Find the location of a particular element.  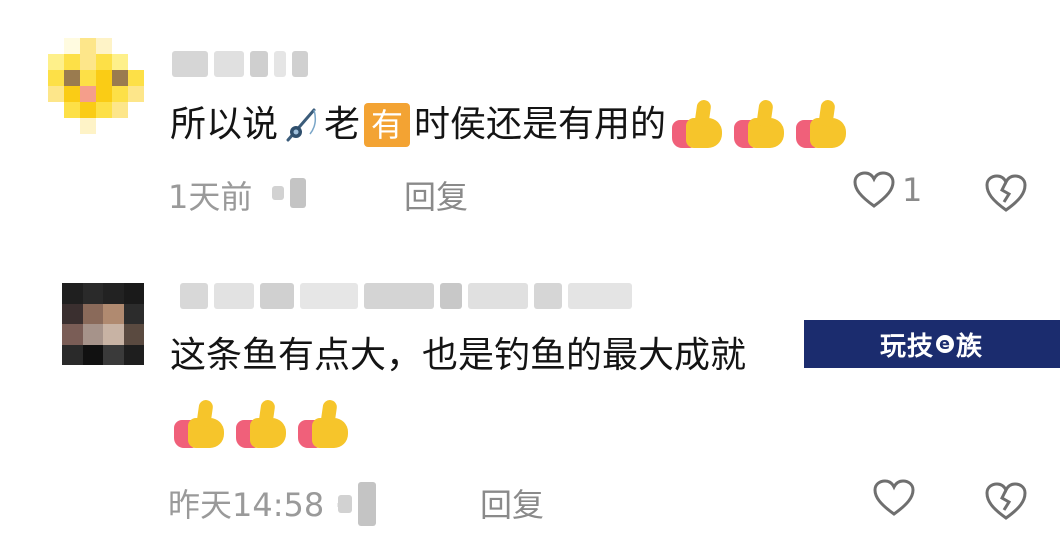

comment-text-segment: 时侯还是有用的 is located at coordinates (540, 124).